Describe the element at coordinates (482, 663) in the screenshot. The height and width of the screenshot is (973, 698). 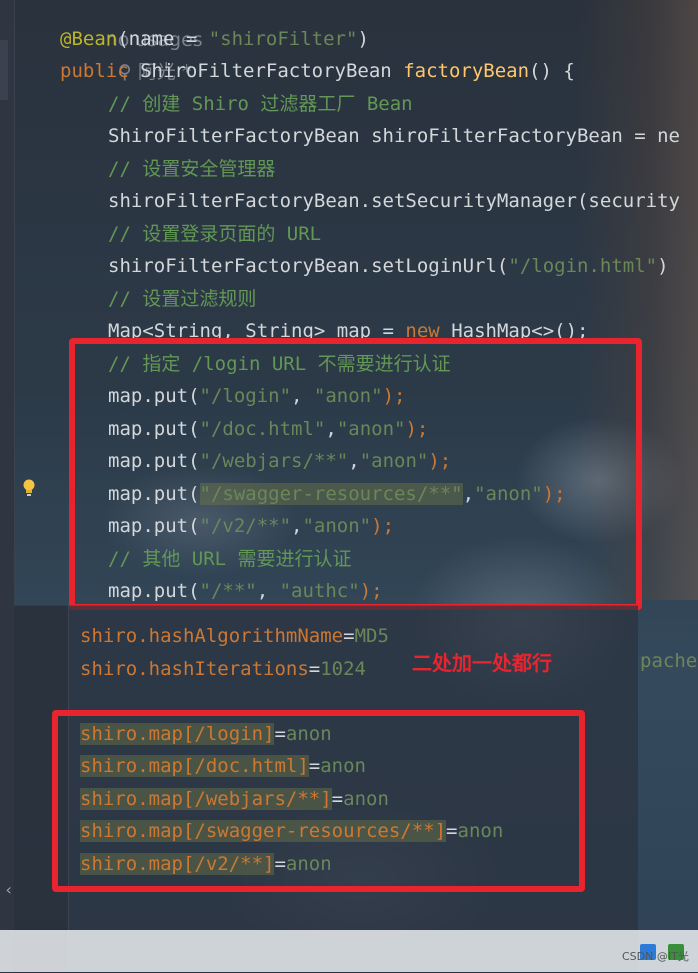
I see `annotation-note: 二处加一处都行` at that location.